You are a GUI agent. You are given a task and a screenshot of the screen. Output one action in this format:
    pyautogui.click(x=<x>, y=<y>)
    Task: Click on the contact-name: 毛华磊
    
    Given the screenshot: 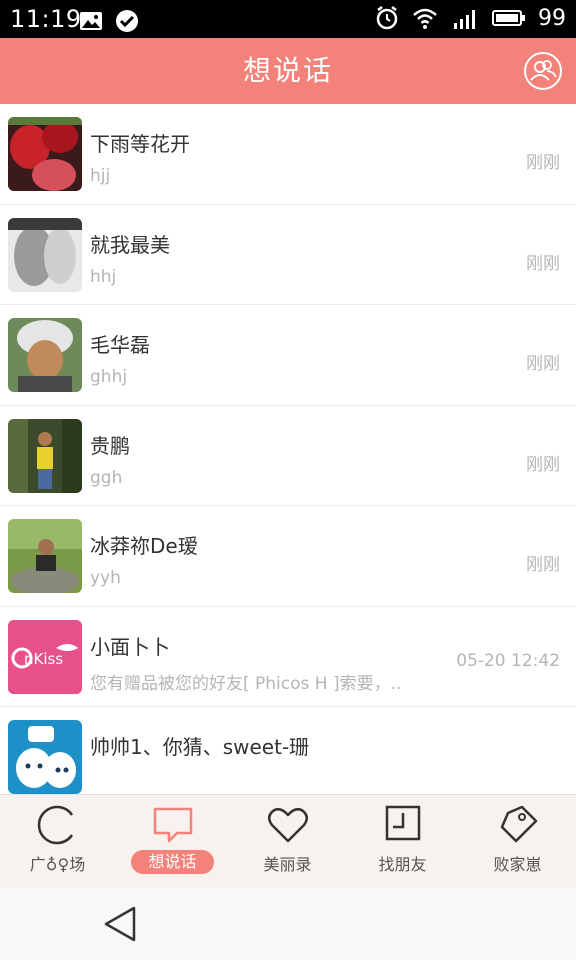 What is the action you would take?
    pyautogui.click(x=120, y=345)
    